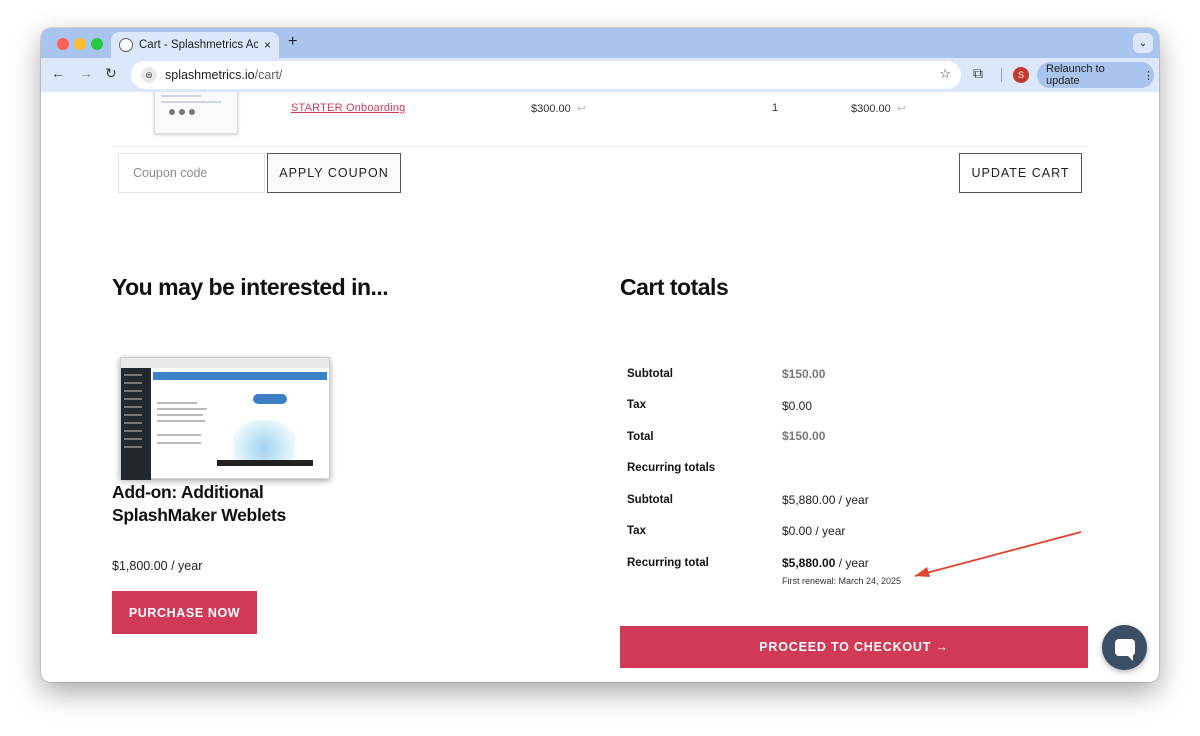  What do you see at coordinates (222, 504) in the screenshot?
I see `upsell-product-title: Add-on: Additional SplashMaker Weblets` at bounding box center [222, 504].